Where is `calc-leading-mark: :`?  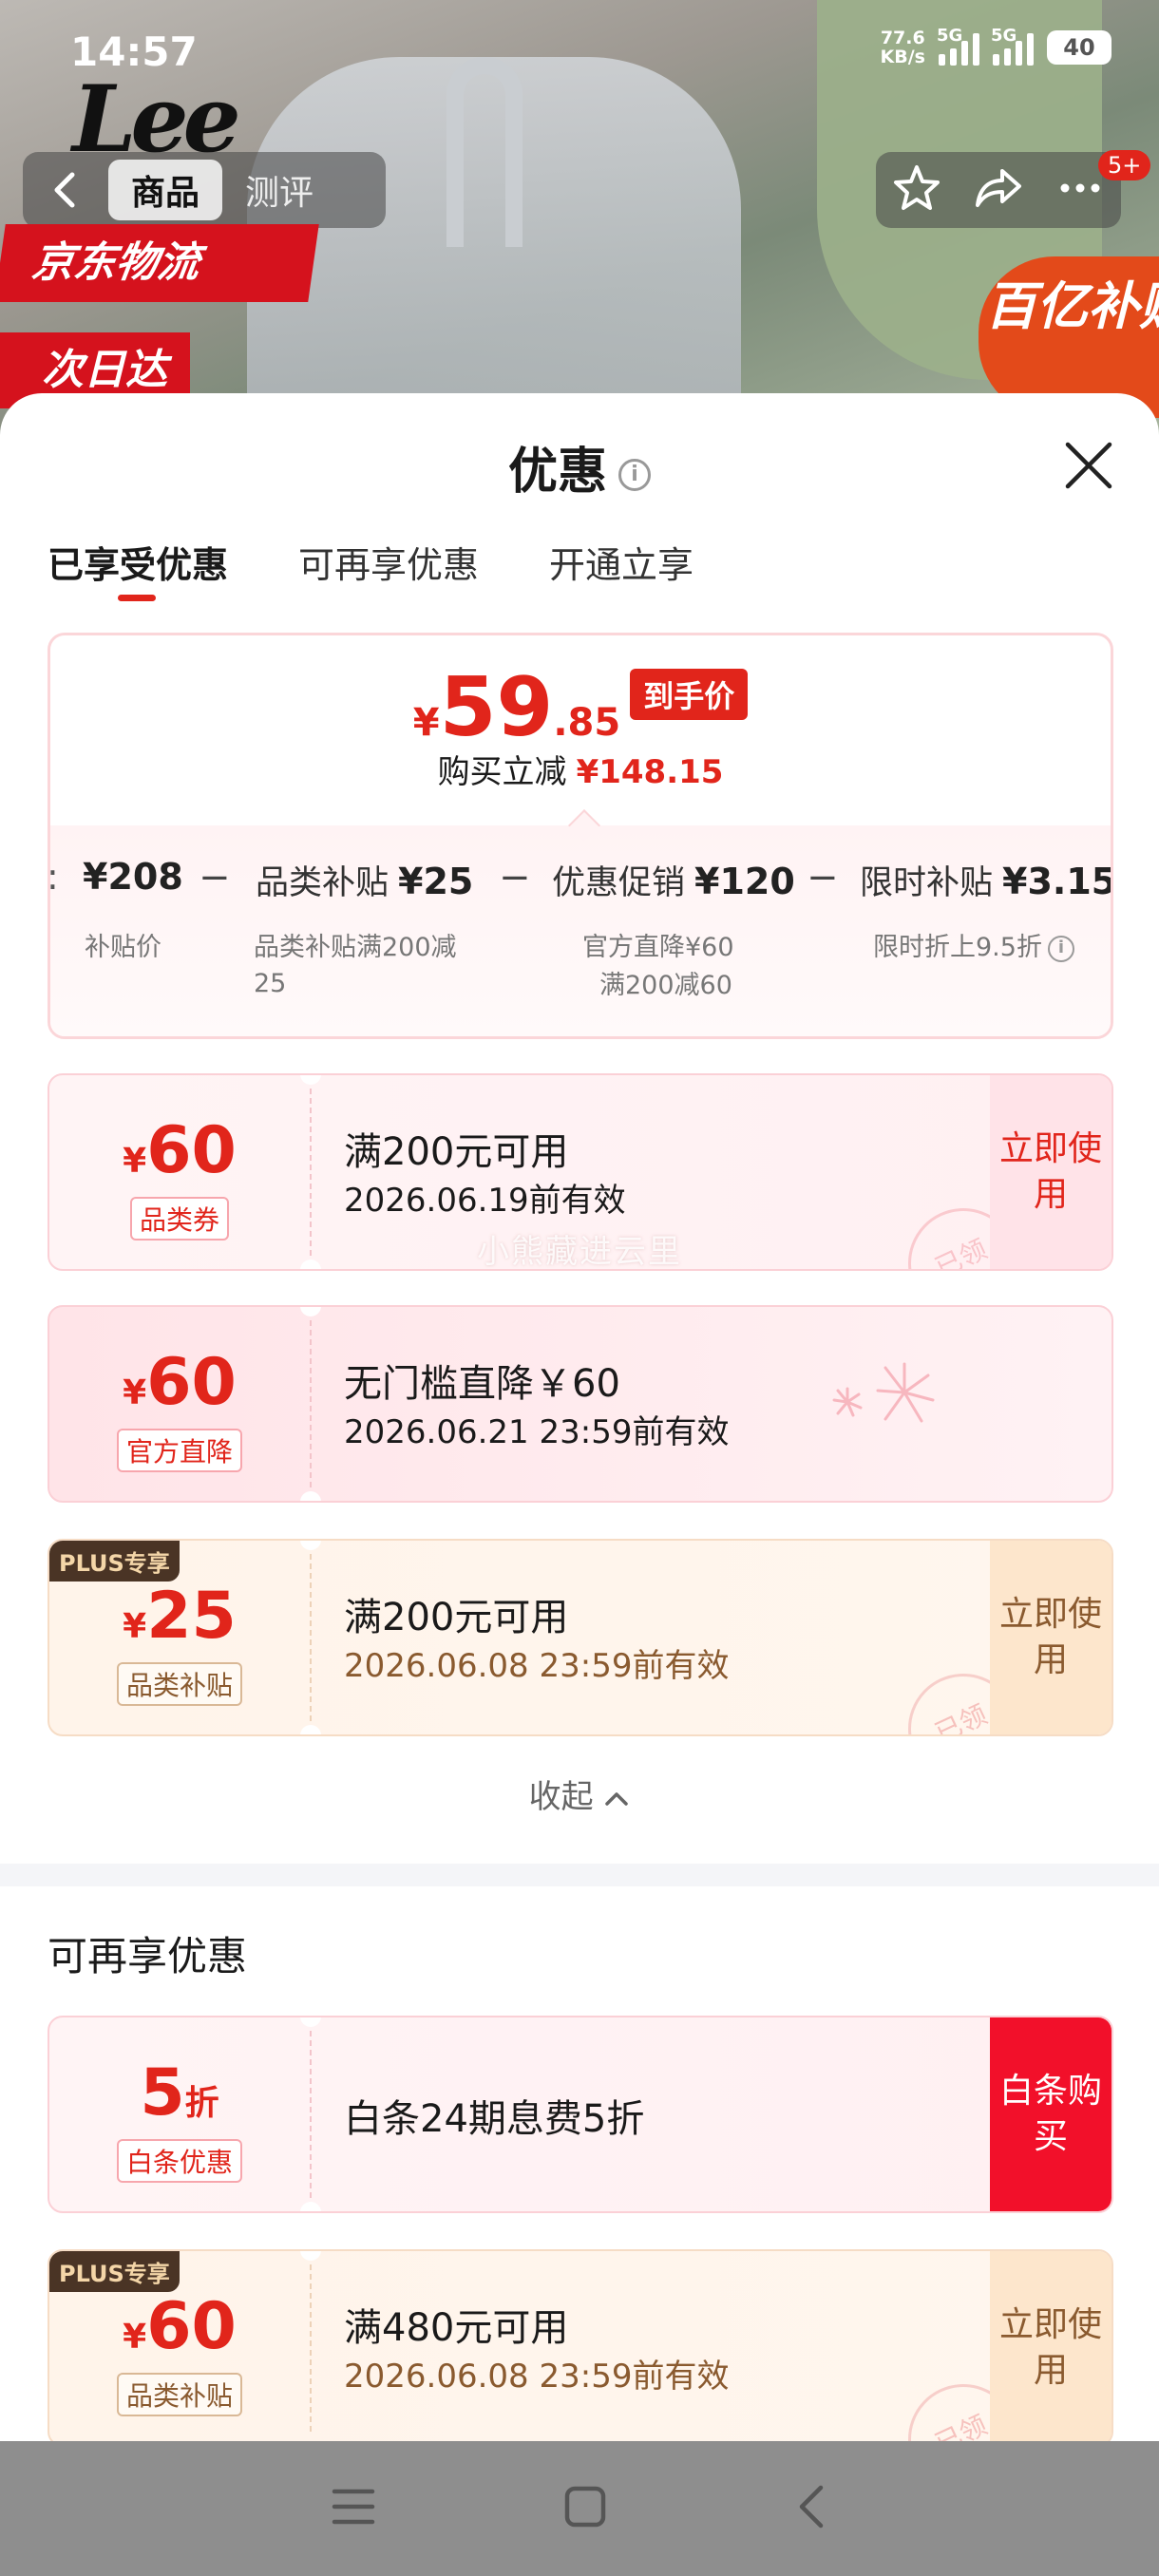
calc-leading-mark: : is located at coordinates (53, 877).